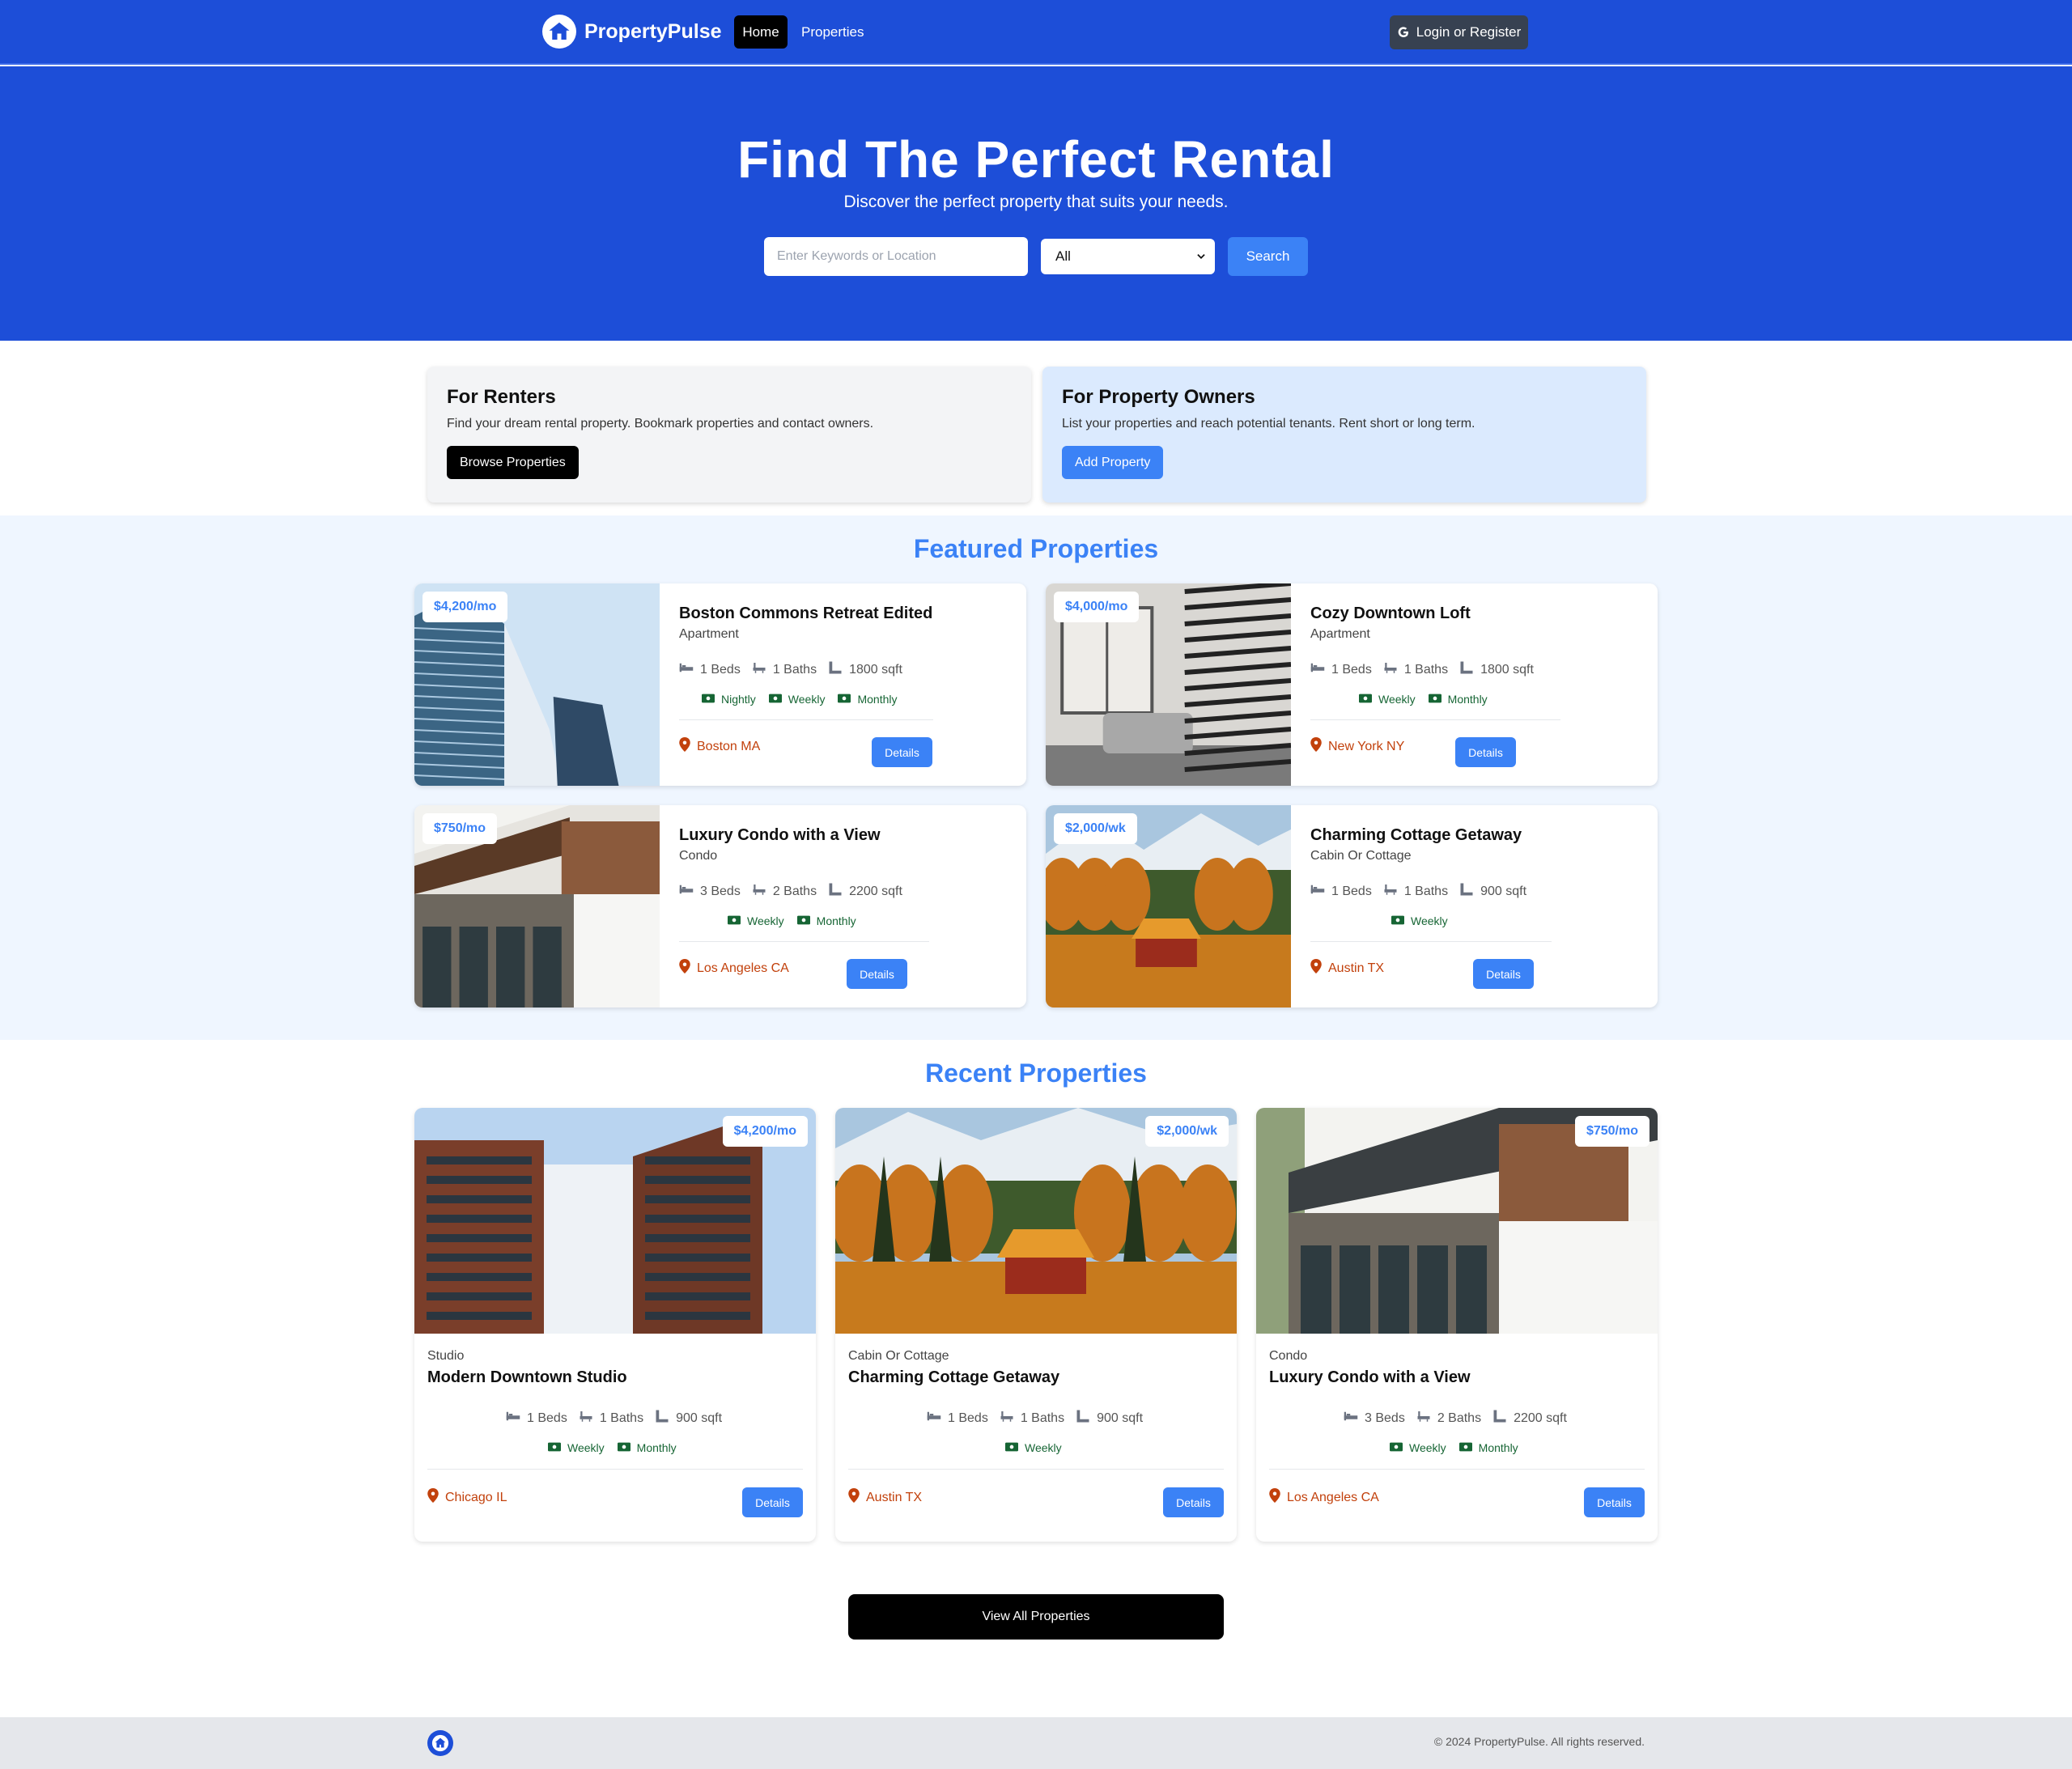 This screenshot has height=1769, width=2072. What do you see at coordinates (1036, 1617) in the screenshot?
I see `view-all-properties-button: View All Properties` at bounding box center [1036, 1617].